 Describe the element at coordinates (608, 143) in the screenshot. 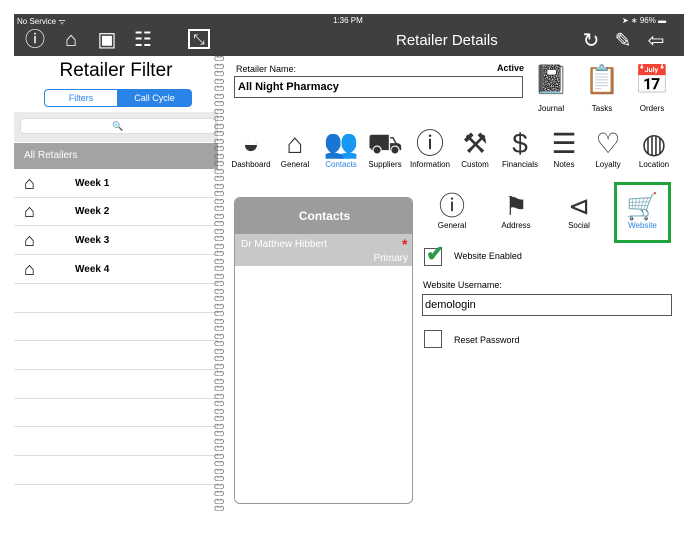

I see `heart-icon: ♡` at that location.